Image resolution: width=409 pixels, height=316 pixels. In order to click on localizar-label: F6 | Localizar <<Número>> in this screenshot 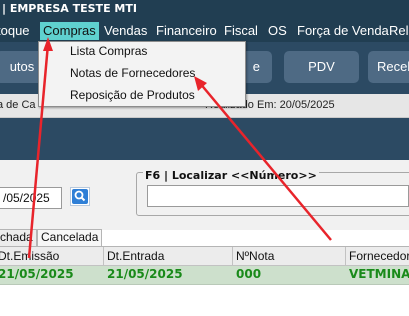, I will do `click(231, 175)`.